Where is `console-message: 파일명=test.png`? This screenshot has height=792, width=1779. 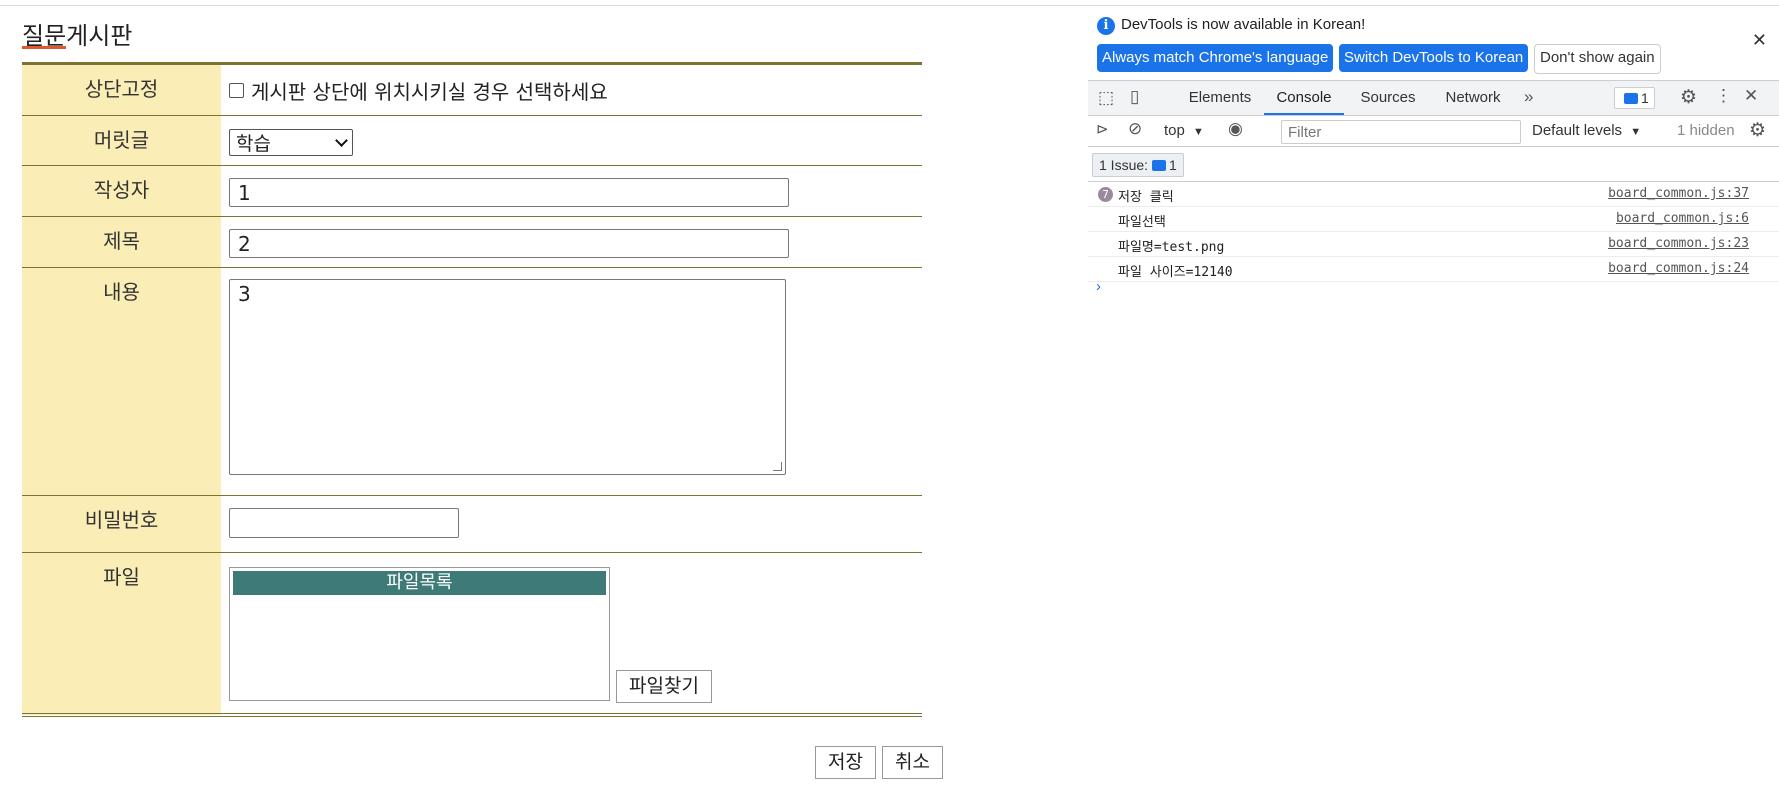
console-message: 파일명=test.png is located at coordinates (1171, 247).